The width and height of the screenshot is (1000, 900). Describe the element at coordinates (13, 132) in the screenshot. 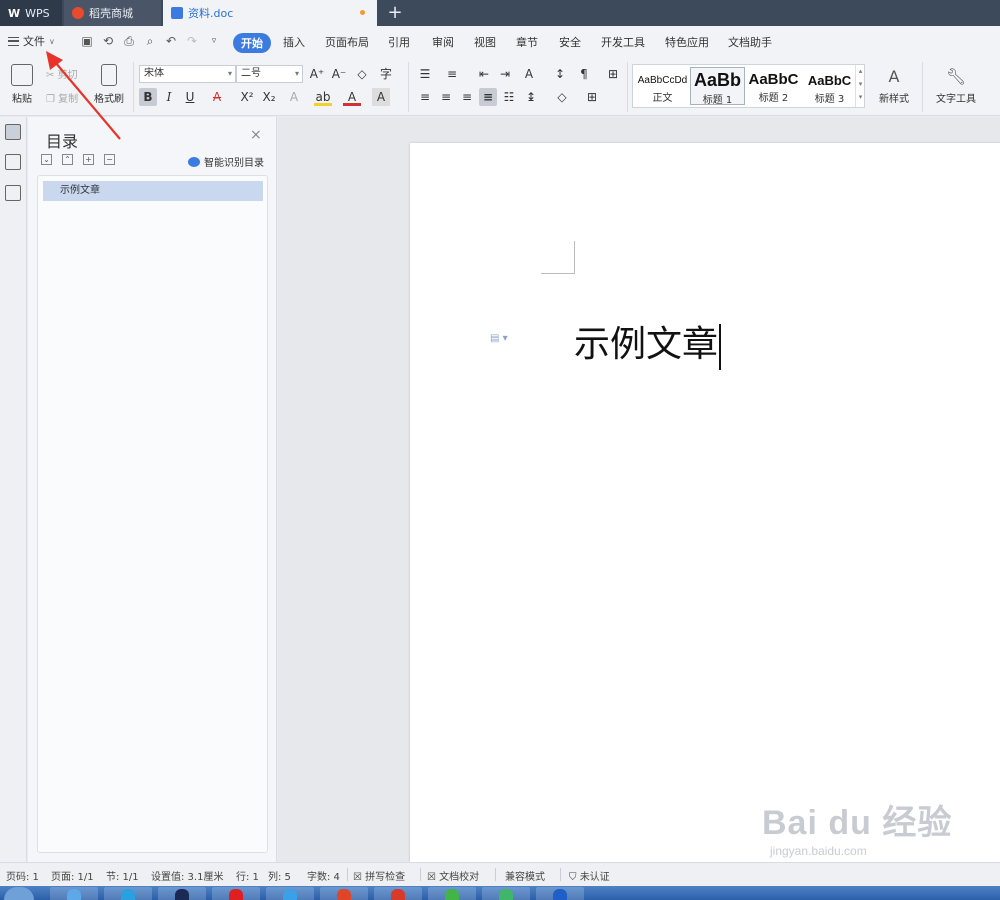

I see `toc-panel-icon` at that location.